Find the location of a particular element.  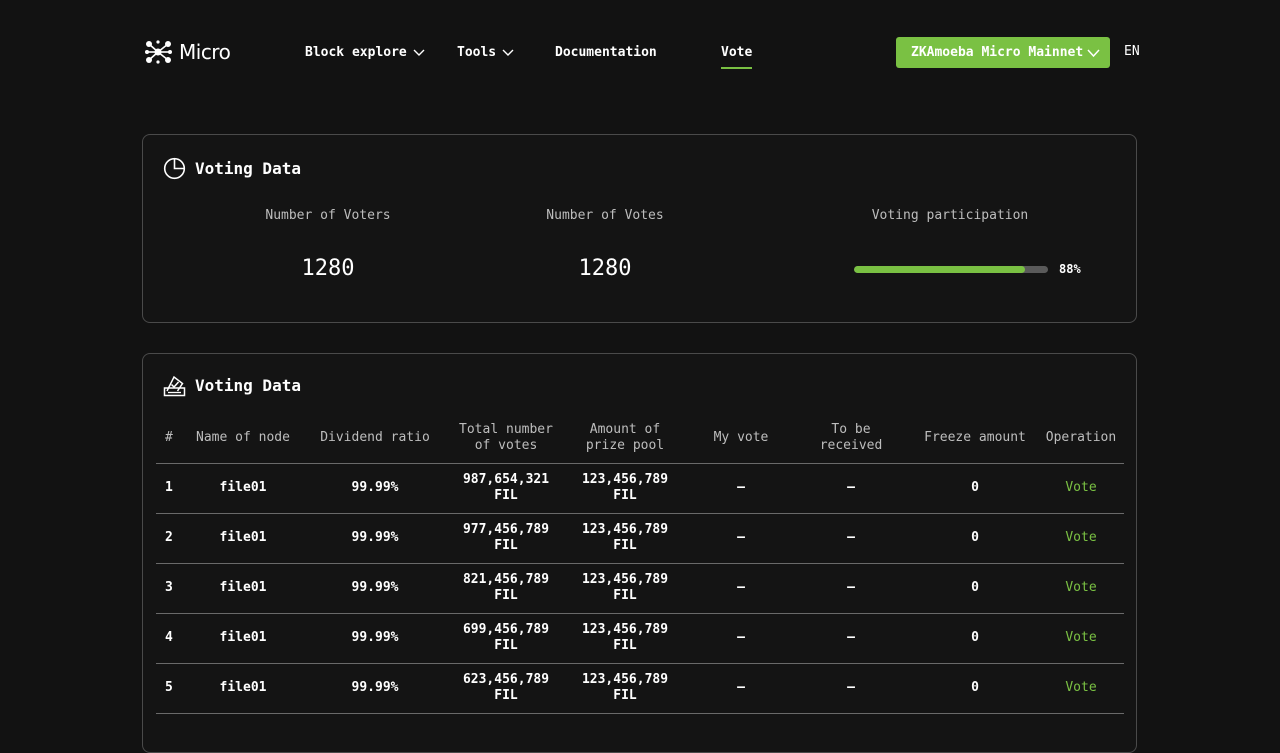

nav-active-indicator is located at coordinates (736, 68).